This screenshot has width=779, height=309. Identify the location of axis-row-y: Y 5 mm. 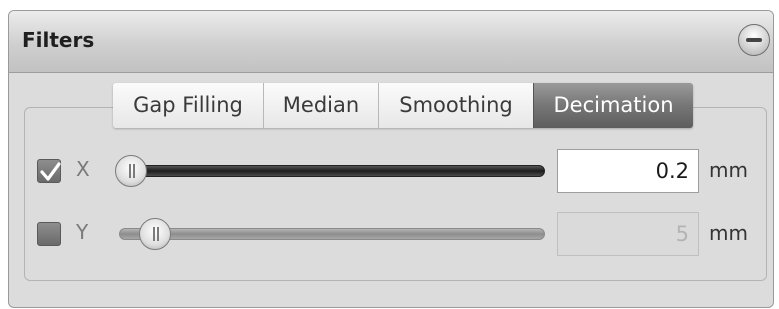
(391, 234).